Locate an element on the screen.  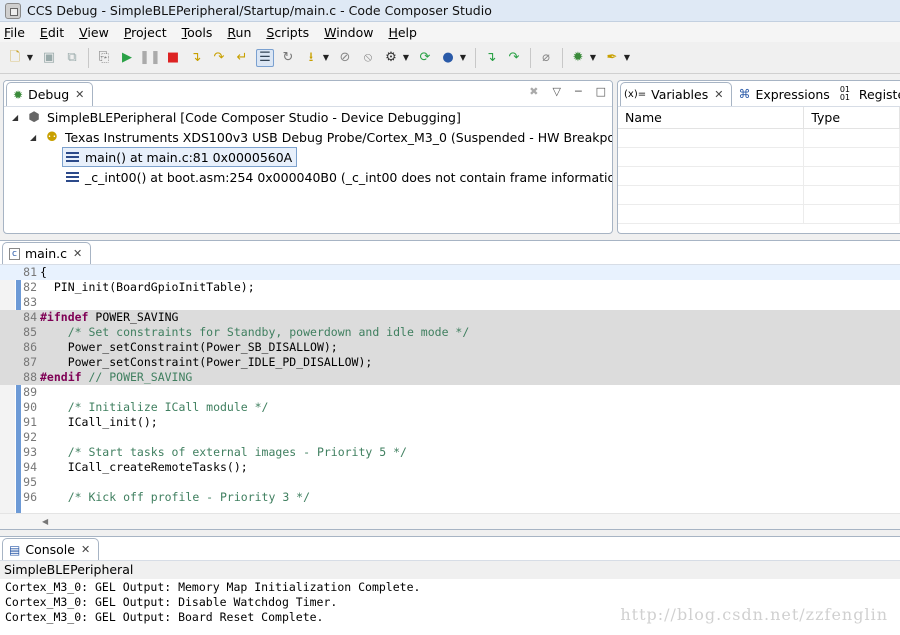
code-line: 81{ is located at coordinates (450, 272).